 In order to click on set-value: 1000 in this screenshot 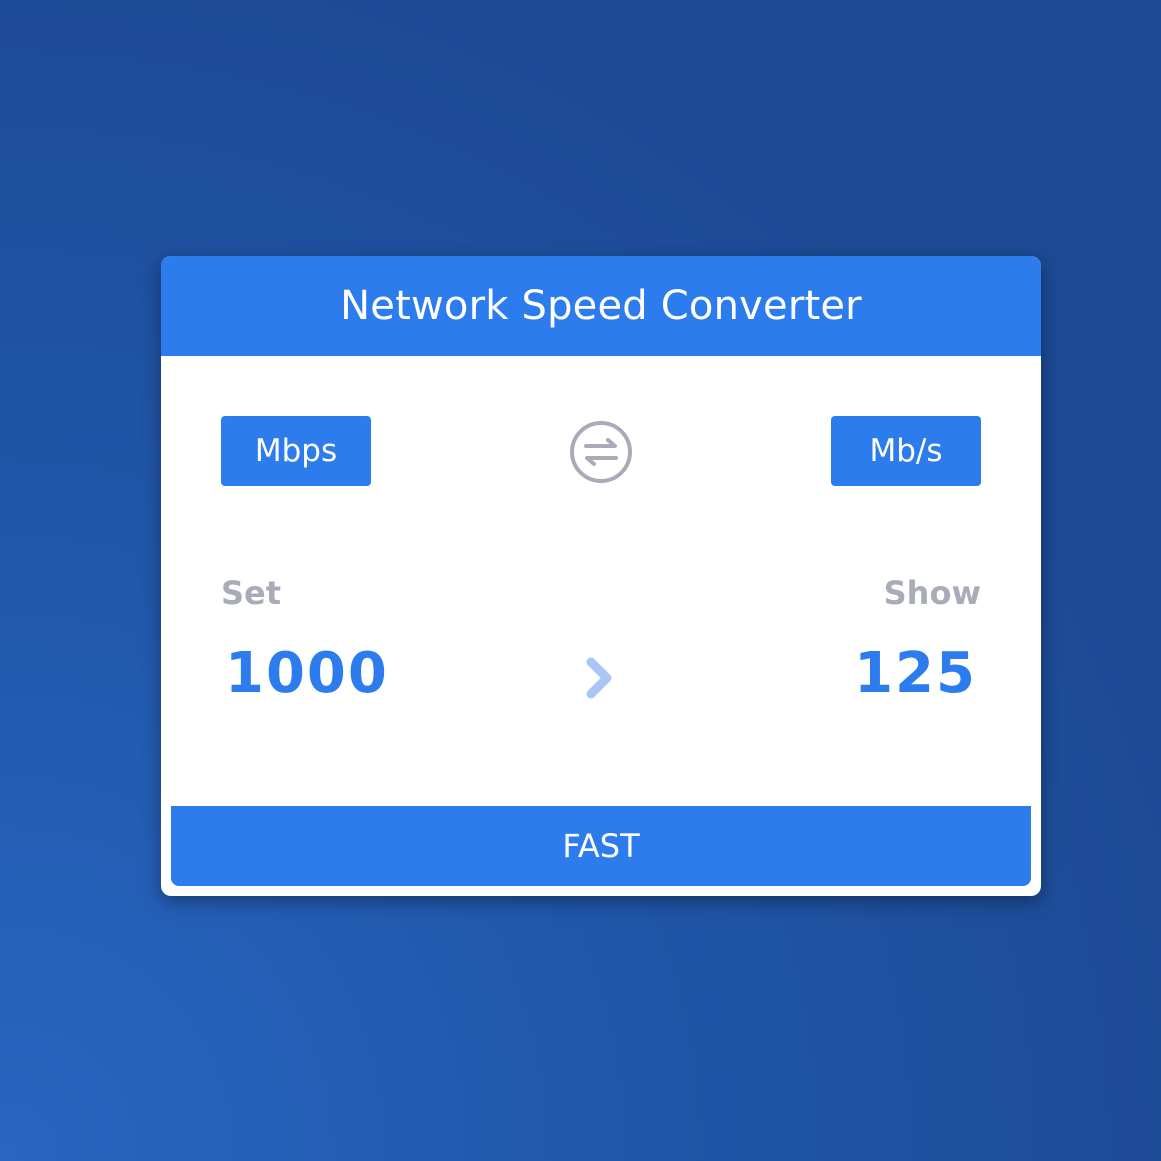, I will do `click(307, 673)`.